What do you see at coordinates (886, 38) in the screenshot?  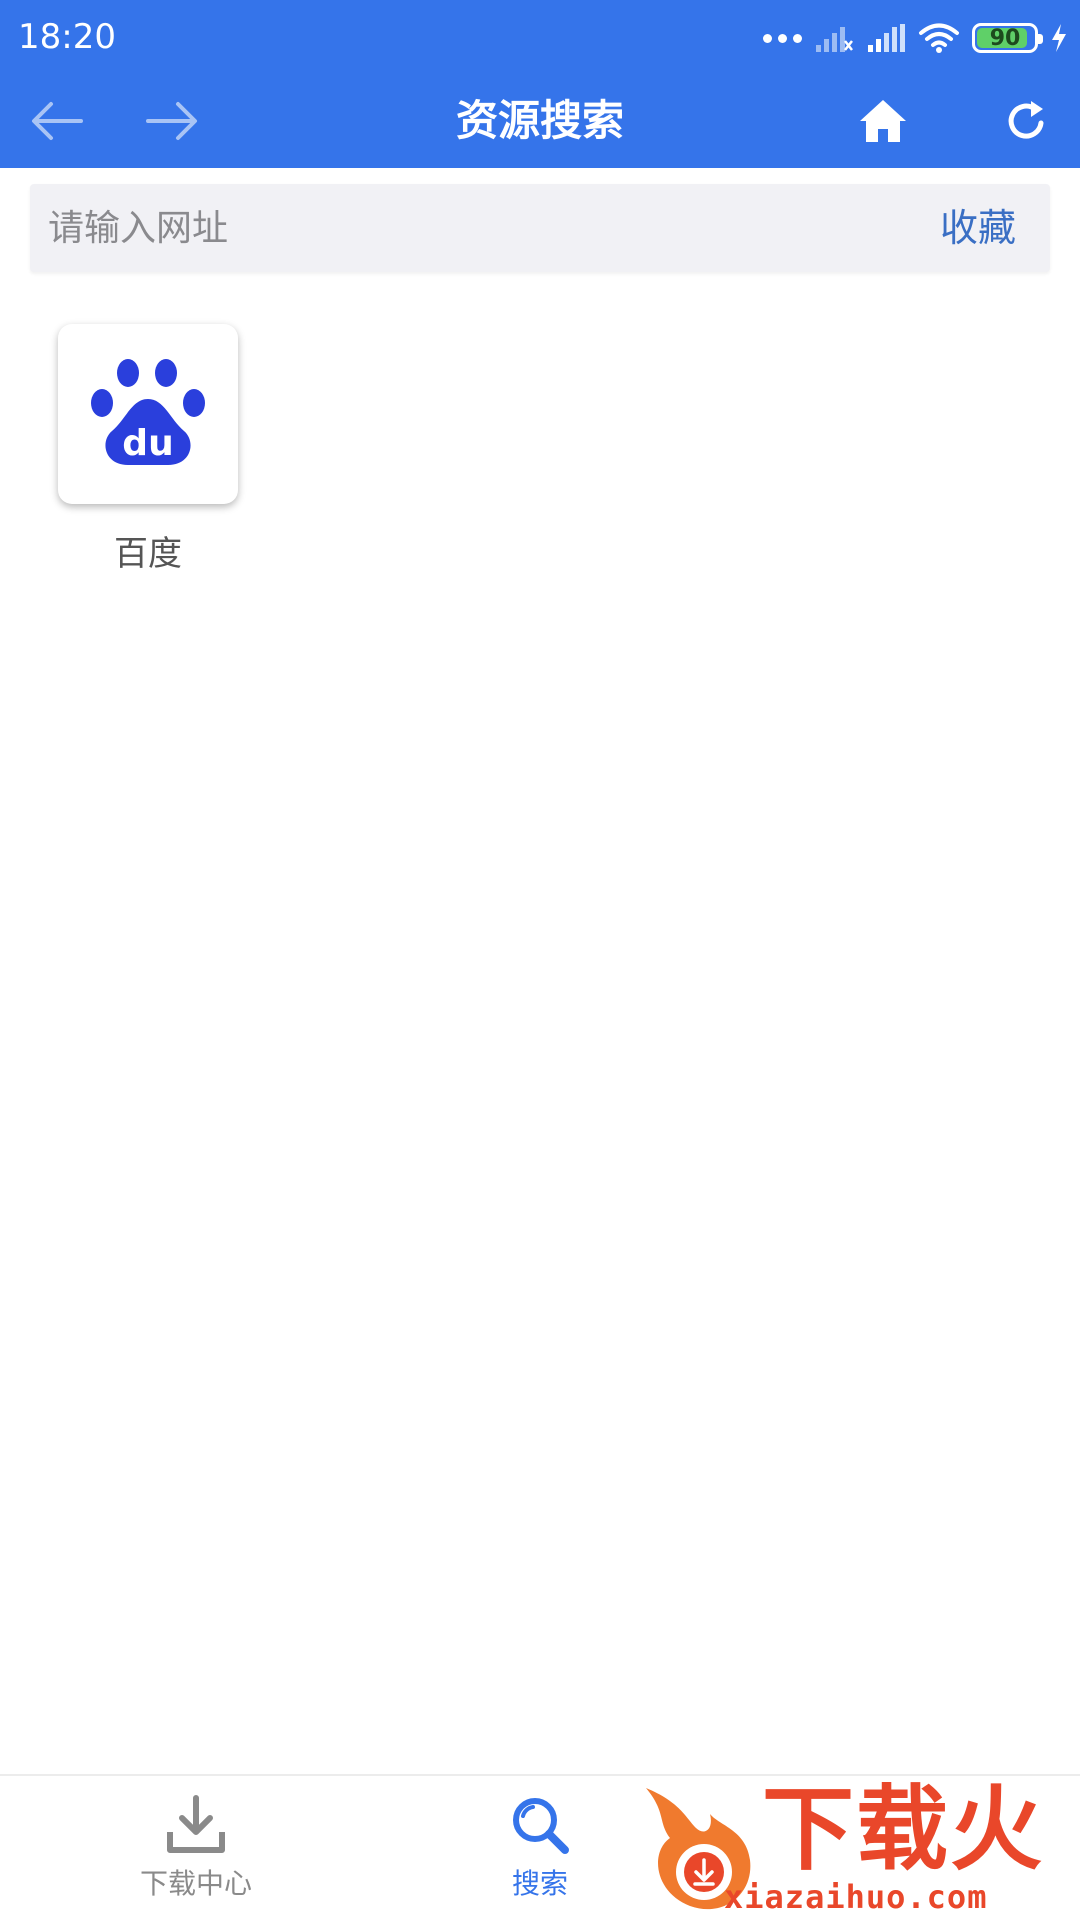 I see `signal-strength-icon` at bounding box center [886, 38].